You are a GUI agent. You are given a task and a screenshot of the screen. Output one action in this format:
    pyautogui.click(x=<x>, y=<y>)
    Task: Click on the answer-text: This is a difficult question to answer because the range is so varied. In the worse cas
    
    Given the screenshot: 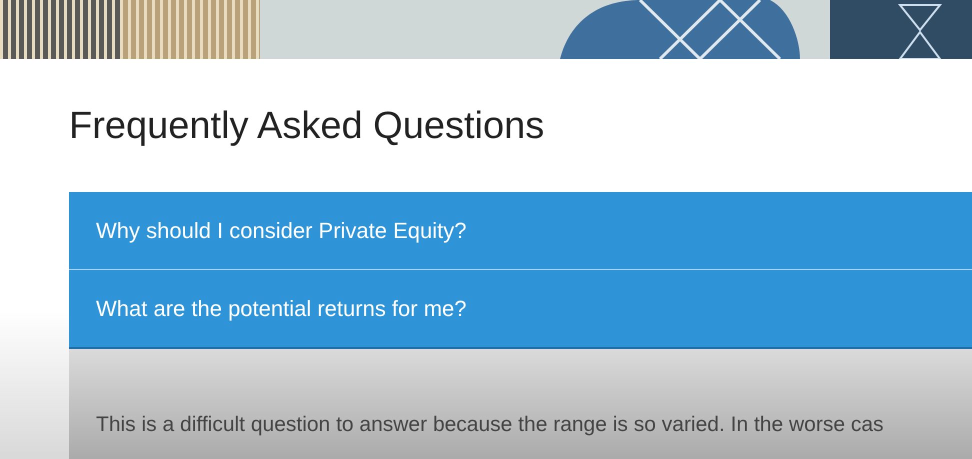 What is the action you would take?
    pyautogui.click(x=490, y=425)
    